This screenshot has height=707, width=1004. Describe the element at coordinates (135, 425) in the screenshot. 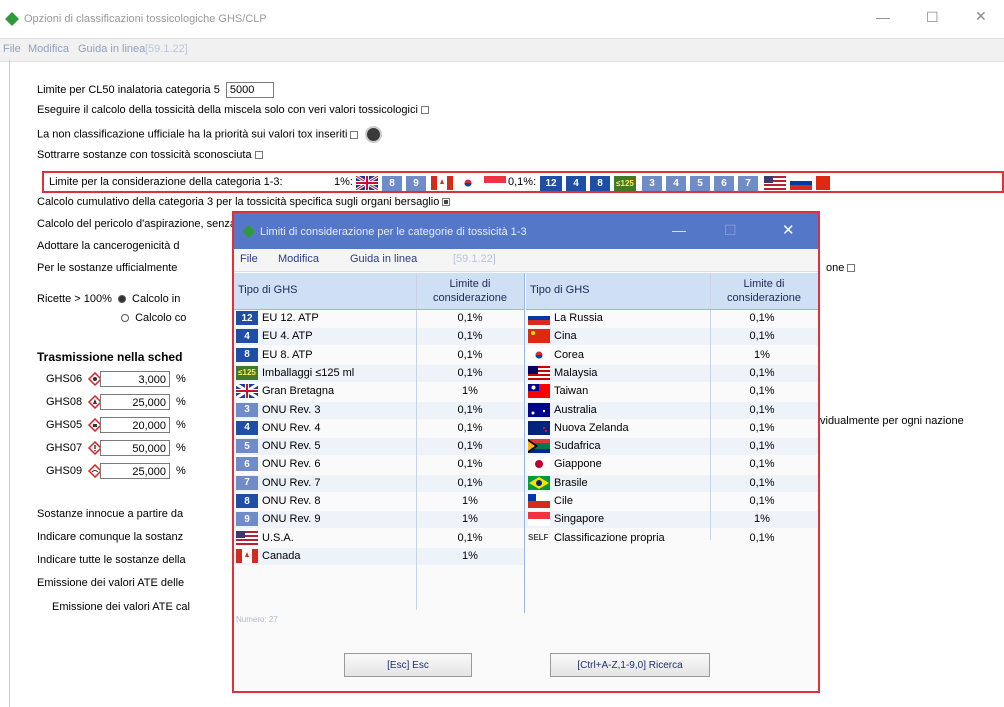

I see `ghs05-value-input: 20,000` at that location.